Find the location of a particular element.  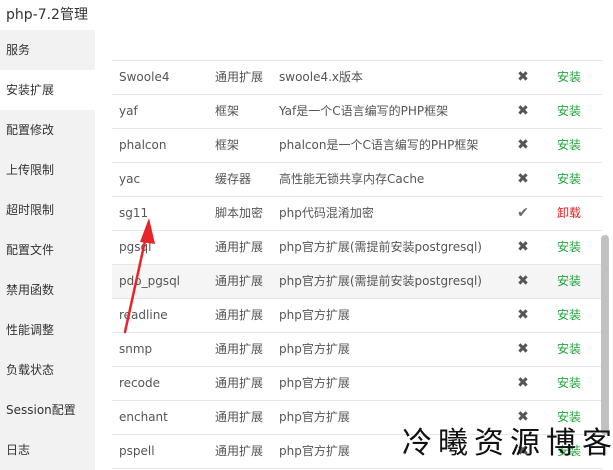

sidebar-item-config-file: 配置文件 is located at coordinates (47, 250).